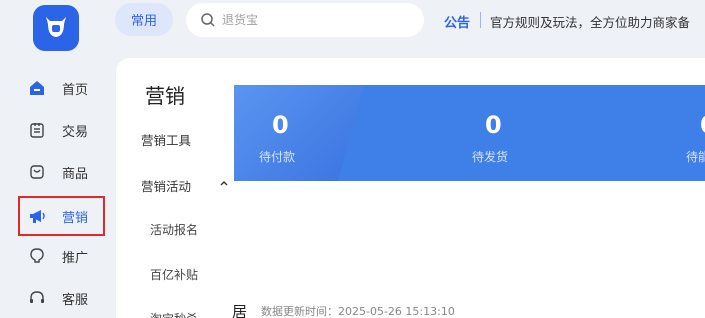 Image resolution: width=705 pixels, height=318 pixels. What do you see at coordinates (312, 20) in the screenshot?
I see `search-input` at bounding box center [312, 20].